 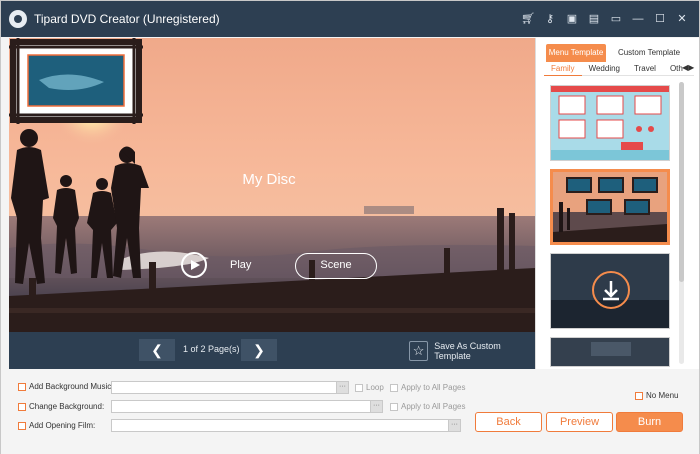 I want to click on loop-option: Loop, so click(x=369, y=387).